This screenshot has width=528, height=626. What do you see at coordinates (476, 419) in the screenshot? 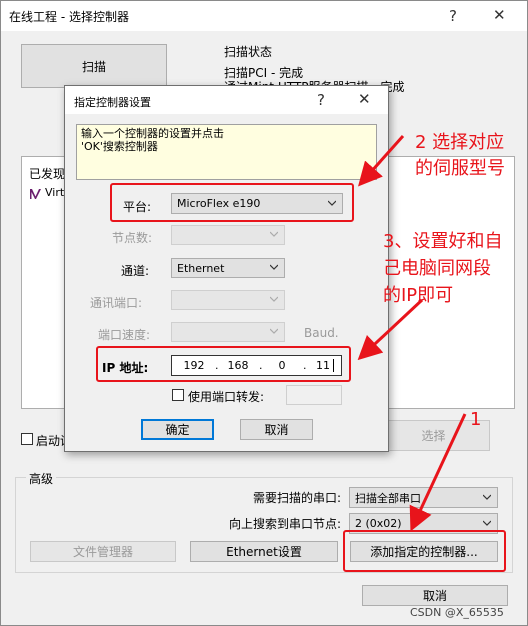
I see `annotation-add-number: 1` at bounding box center [476, 419].